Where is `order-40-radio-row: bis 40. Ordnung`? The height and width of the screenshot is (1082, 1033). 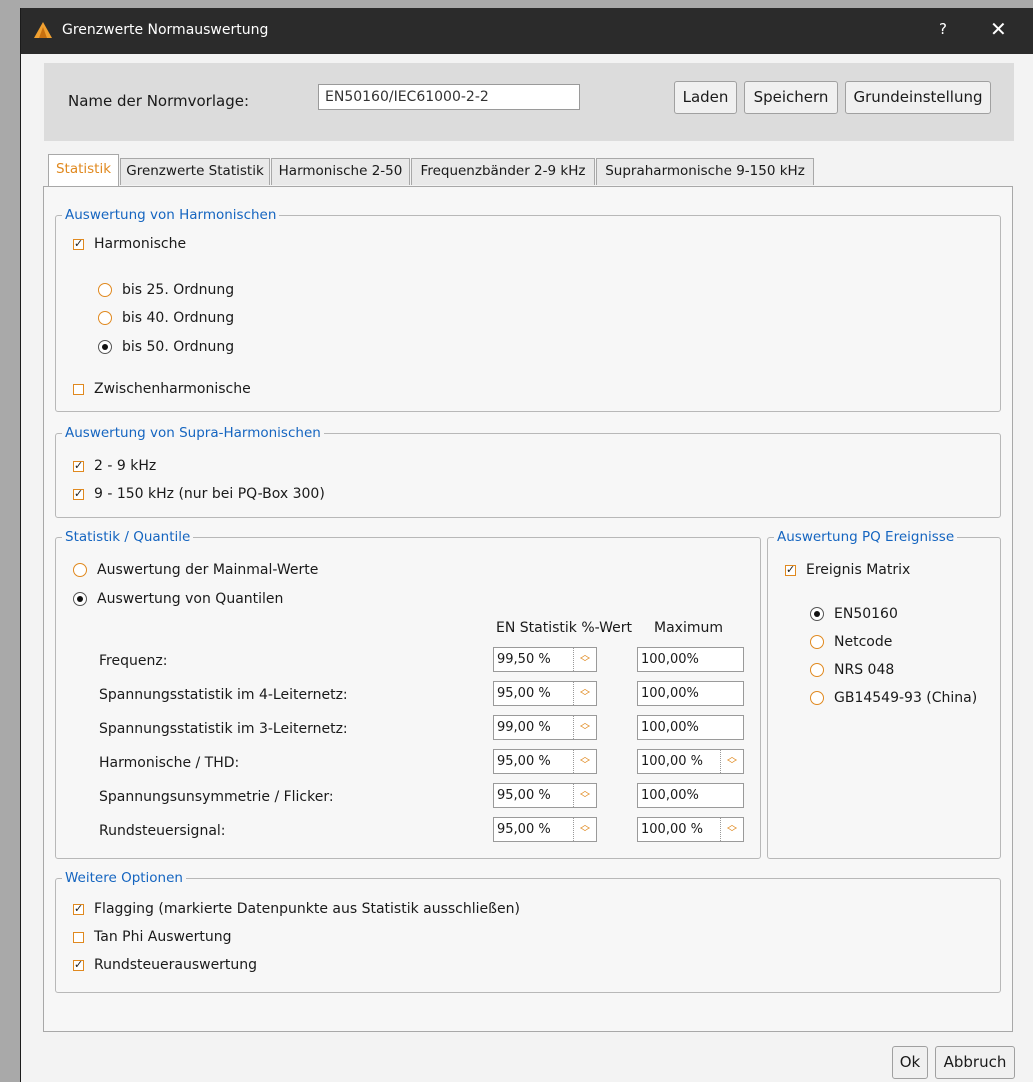
order-40-radio-row: bis 40. Ordnung is located at coordinates (166, 318).